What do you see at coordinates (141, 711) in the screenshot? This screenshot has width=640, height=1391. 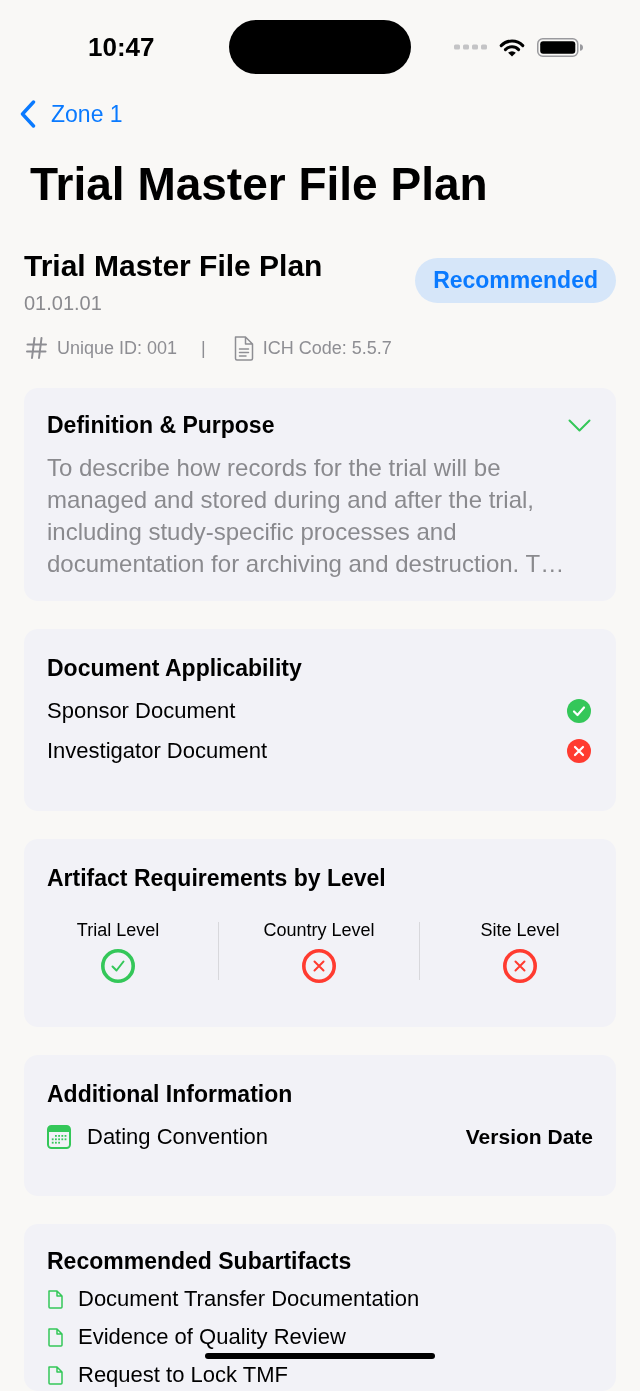 I see `applicability-label: Sponsor Document` at bounding box center [141, 711].